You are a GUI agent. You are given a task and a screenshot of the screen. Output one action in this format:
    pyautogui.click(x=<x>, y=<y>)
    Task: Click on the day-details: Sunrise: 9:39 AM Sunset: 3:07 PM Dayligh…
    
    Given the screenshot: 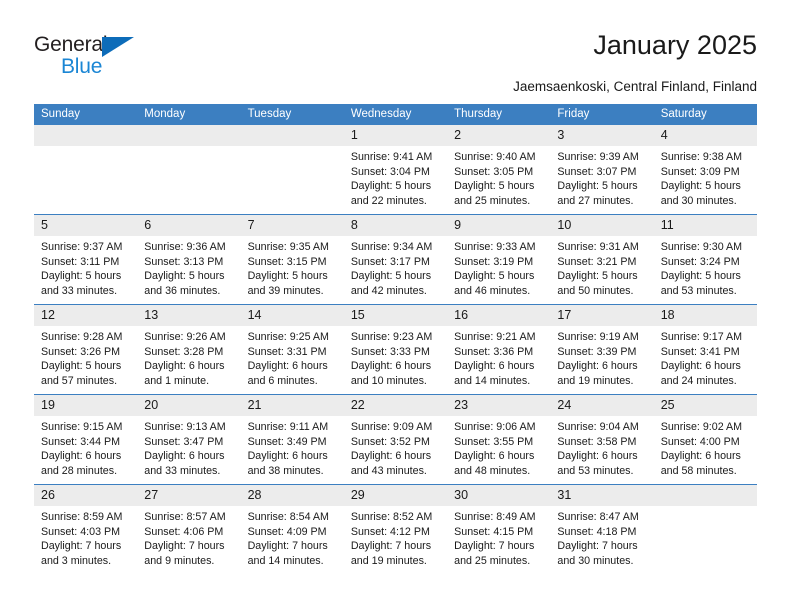 What is the action you would take?
    pyautogui.click(x=603, y=179)
    